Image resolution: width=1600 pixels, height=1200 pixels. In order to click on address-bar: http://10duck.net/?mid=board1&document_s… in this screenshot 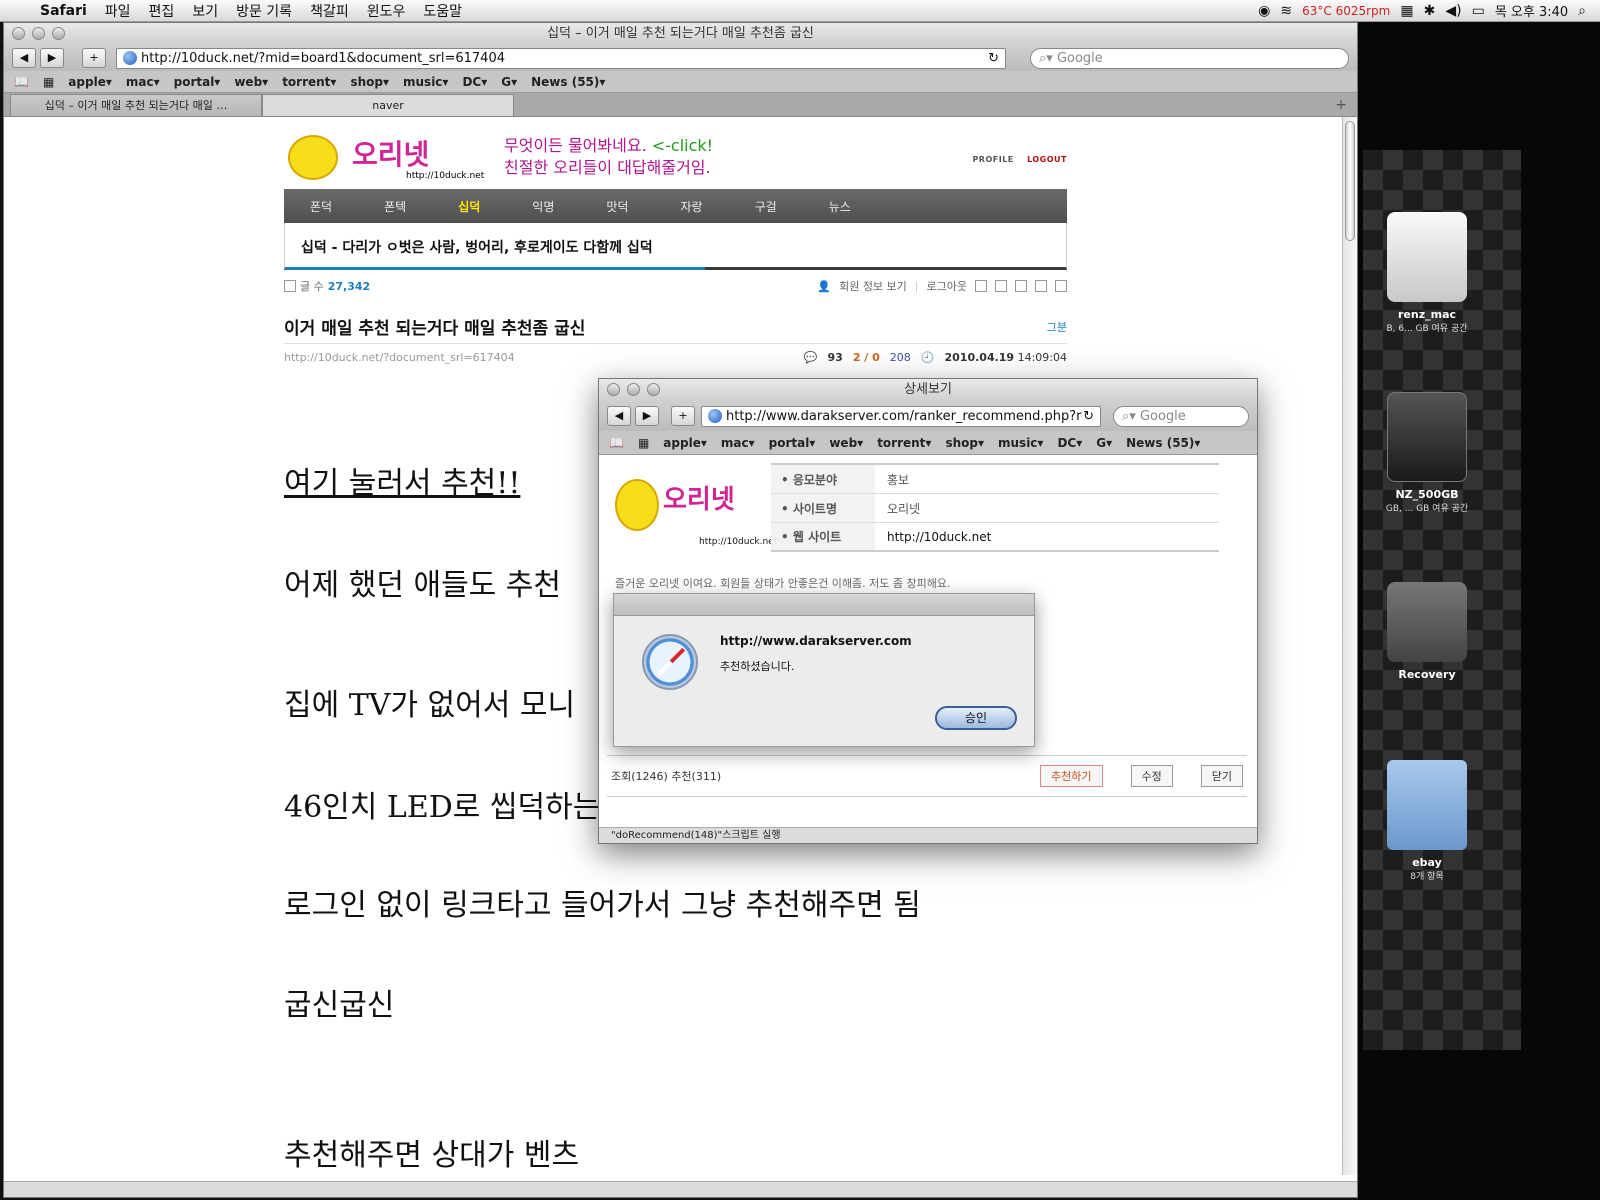, I will do `click(561, 58)`.